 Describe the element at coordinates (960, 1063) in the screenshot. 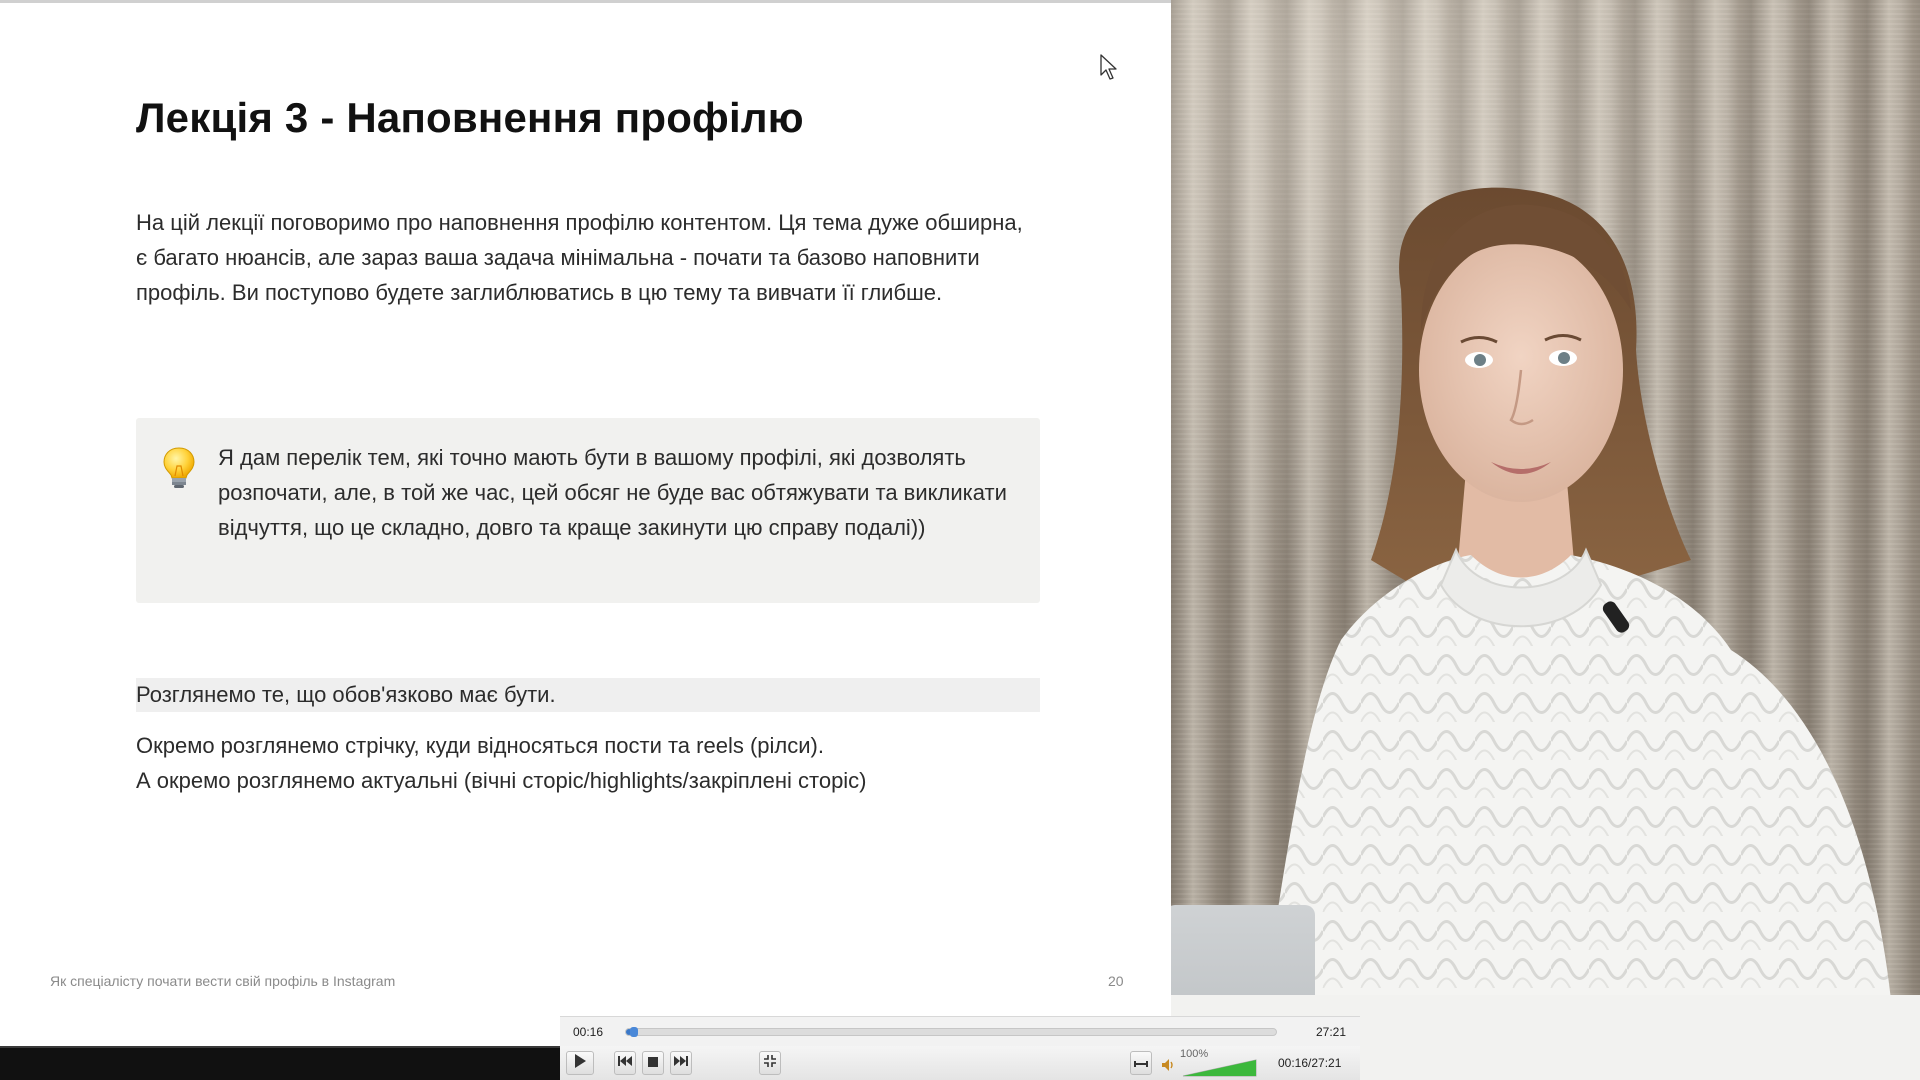

I see `player-controls: 100% 00:16/27:21` at that location.